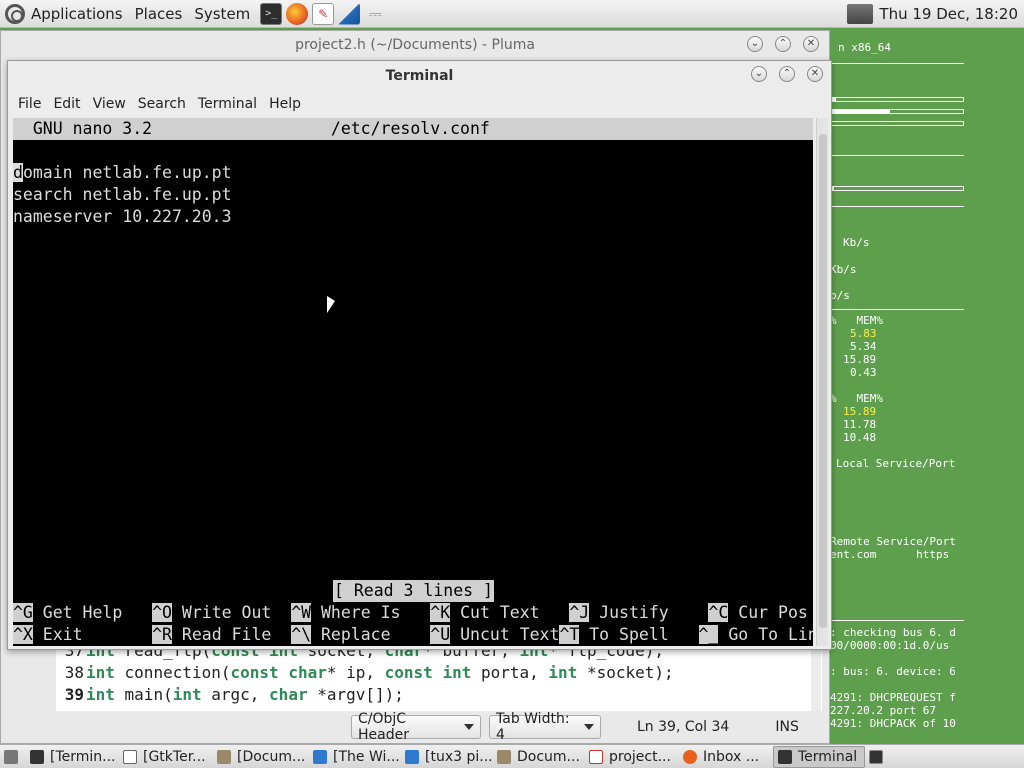  Describe the element at coordinates (890, 554) in the screenshot. I see `conky-remote-entry: ent.com https` at that location.